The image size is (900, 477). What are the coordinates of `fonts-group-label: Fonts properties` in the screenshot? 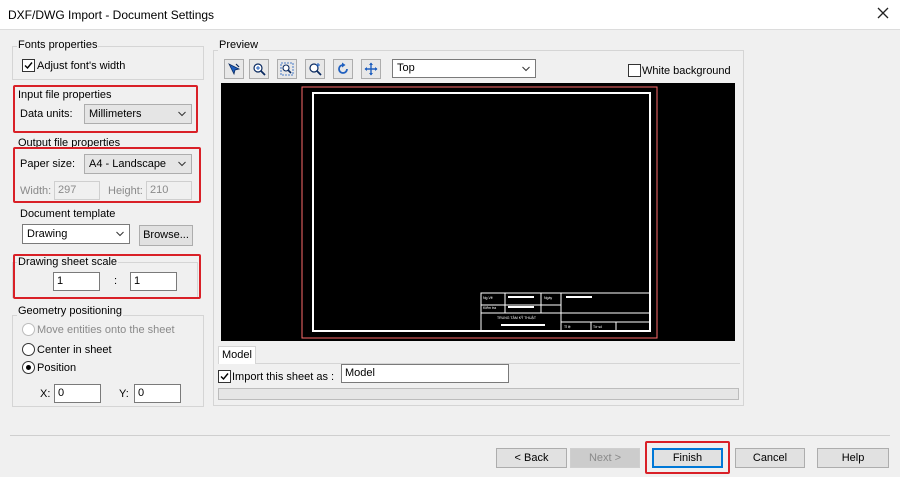 It's located at (58, 45).